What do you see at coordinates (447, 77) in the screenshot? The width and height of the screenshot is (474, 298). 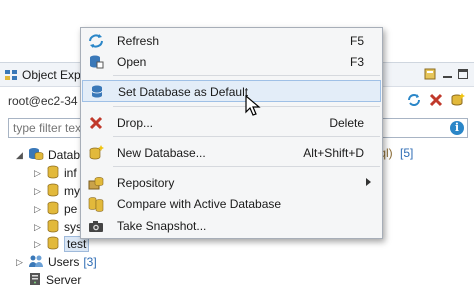 I see `minimize-icon` at bounding box center [447, 77].